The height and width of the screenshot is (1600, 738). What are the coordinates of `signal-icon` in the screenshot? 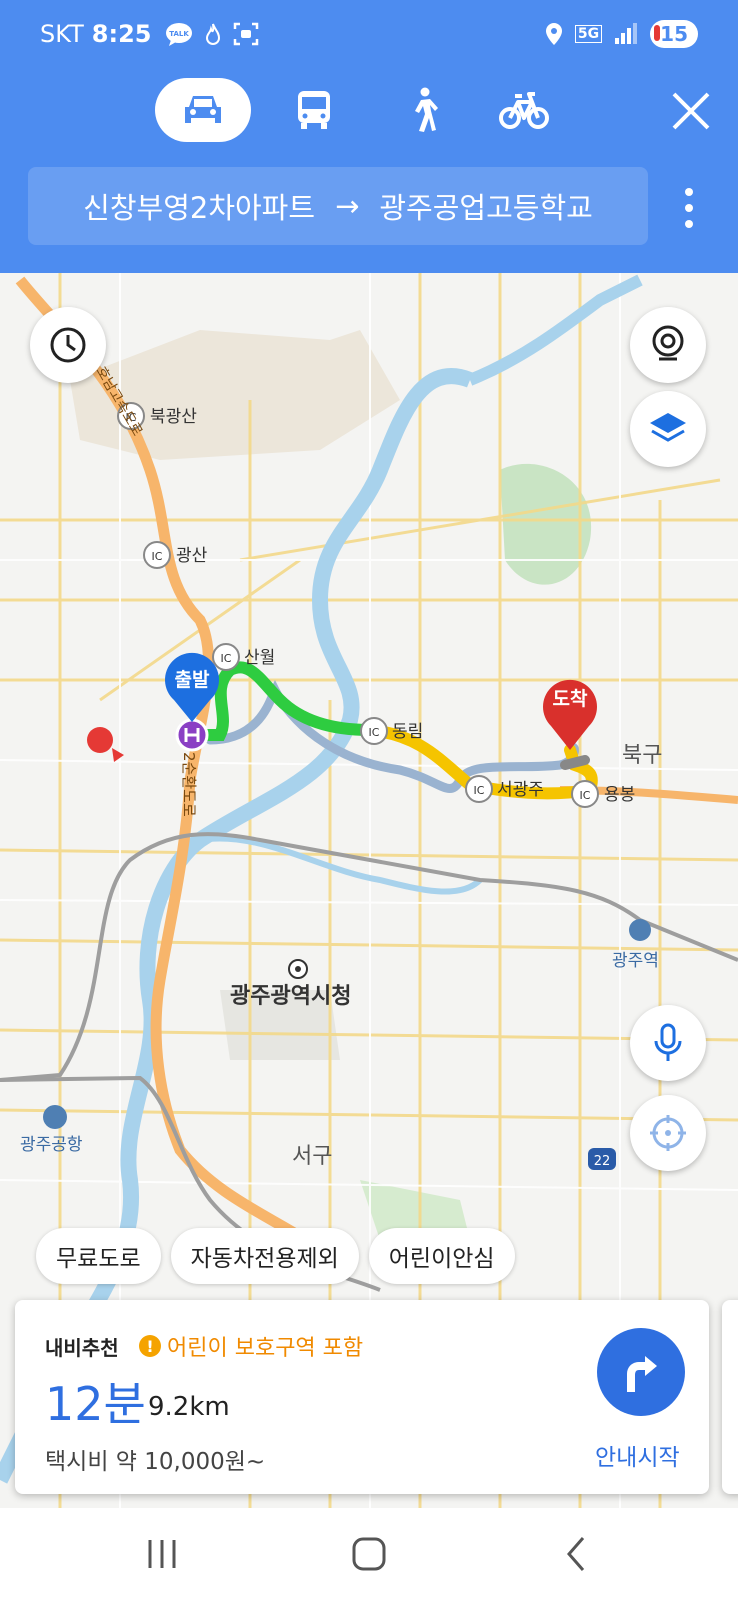 It's located at (626, 33).